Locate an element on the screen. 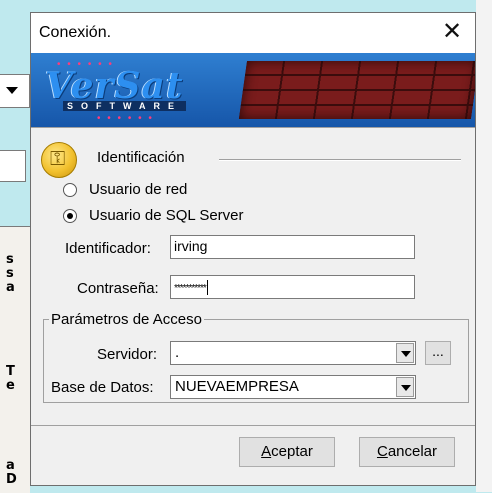 The height and width of the screenshot is (493, 492). brand-banner: • • • • • • VerSat SOFTWARE • • • • • • is located at coordinates (253, 90).